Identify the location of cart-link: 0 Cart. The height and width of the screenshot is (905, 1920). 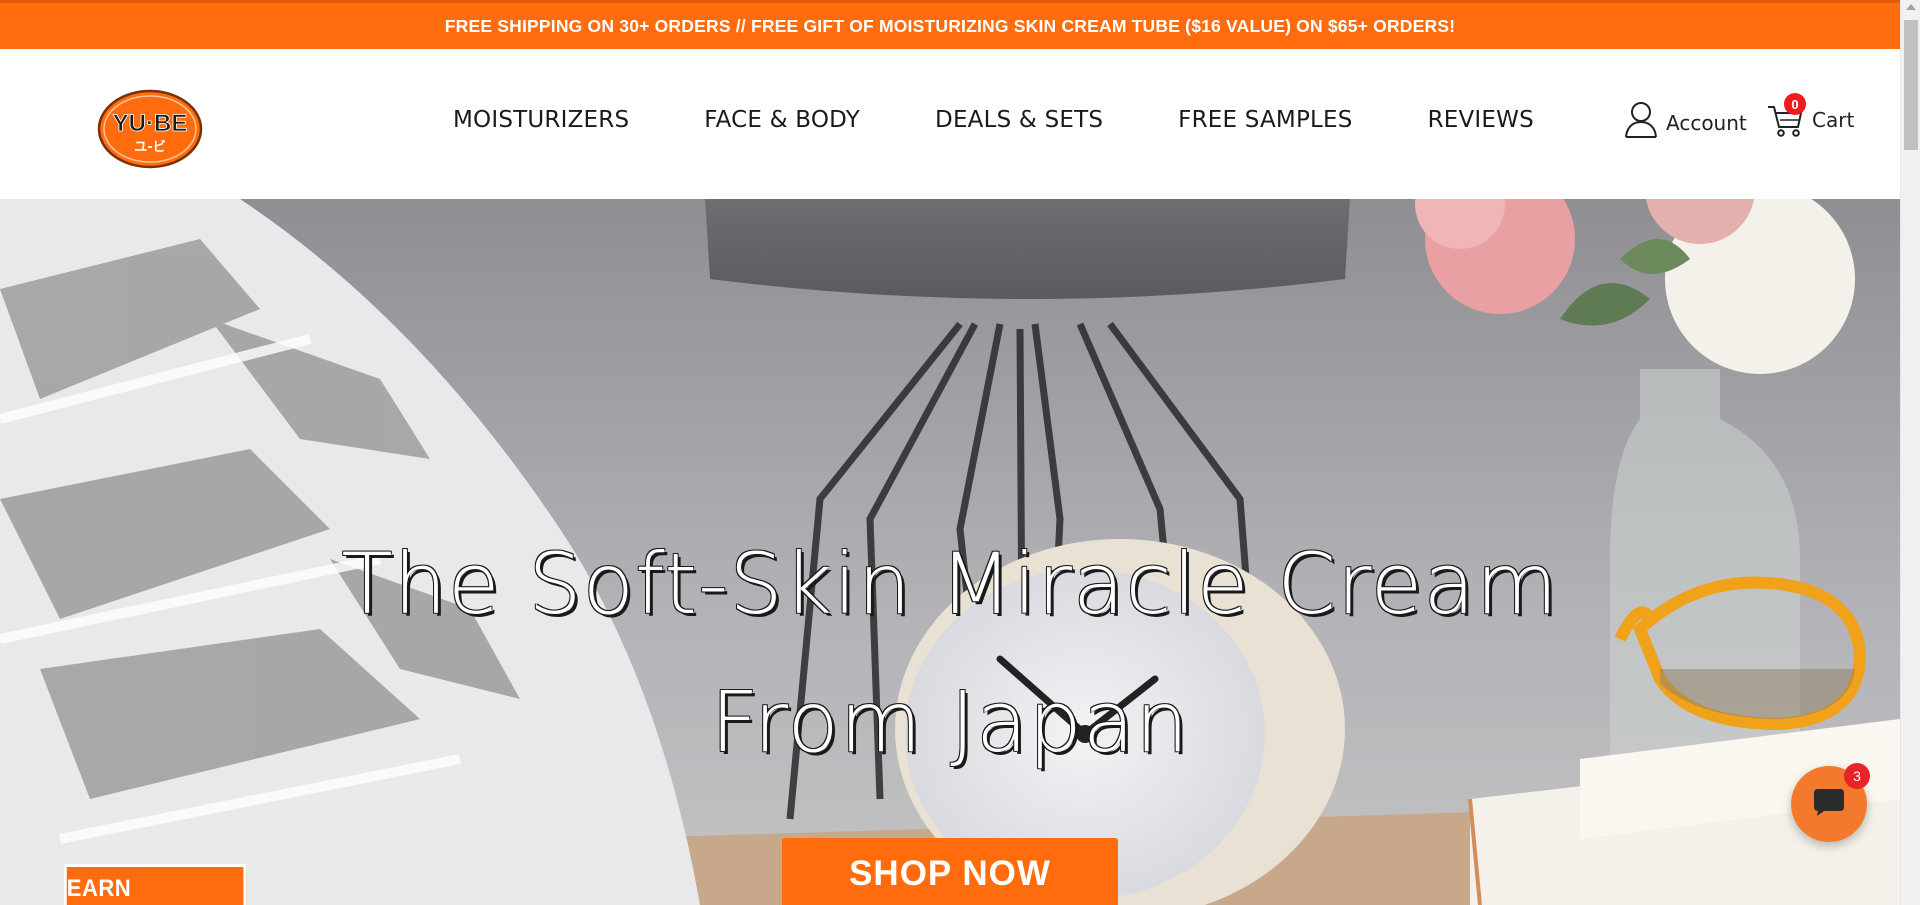
(1810, 116).